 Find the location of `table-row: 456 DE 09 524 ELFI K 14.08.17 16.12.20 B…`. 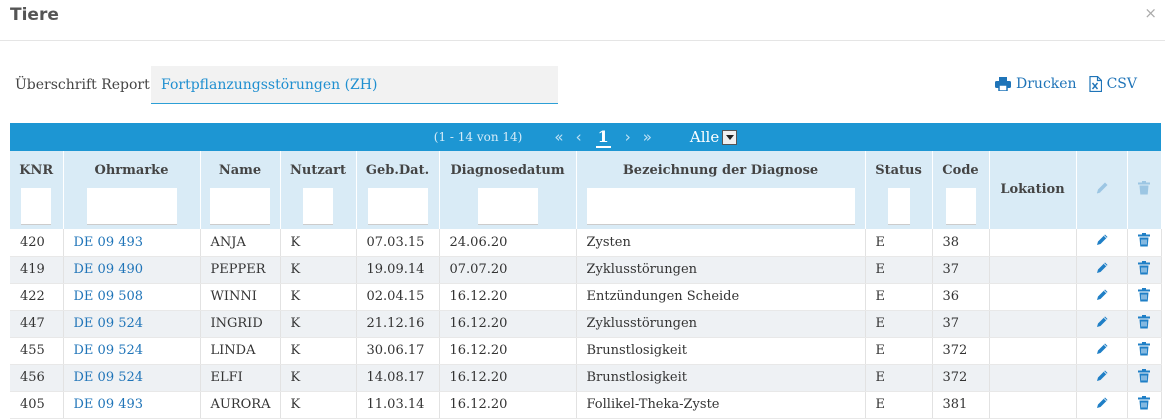

table-row: 456 DE 09 524 ELFI K 14.08.17 16.12.20 B… is located at coordinates (586, 378).